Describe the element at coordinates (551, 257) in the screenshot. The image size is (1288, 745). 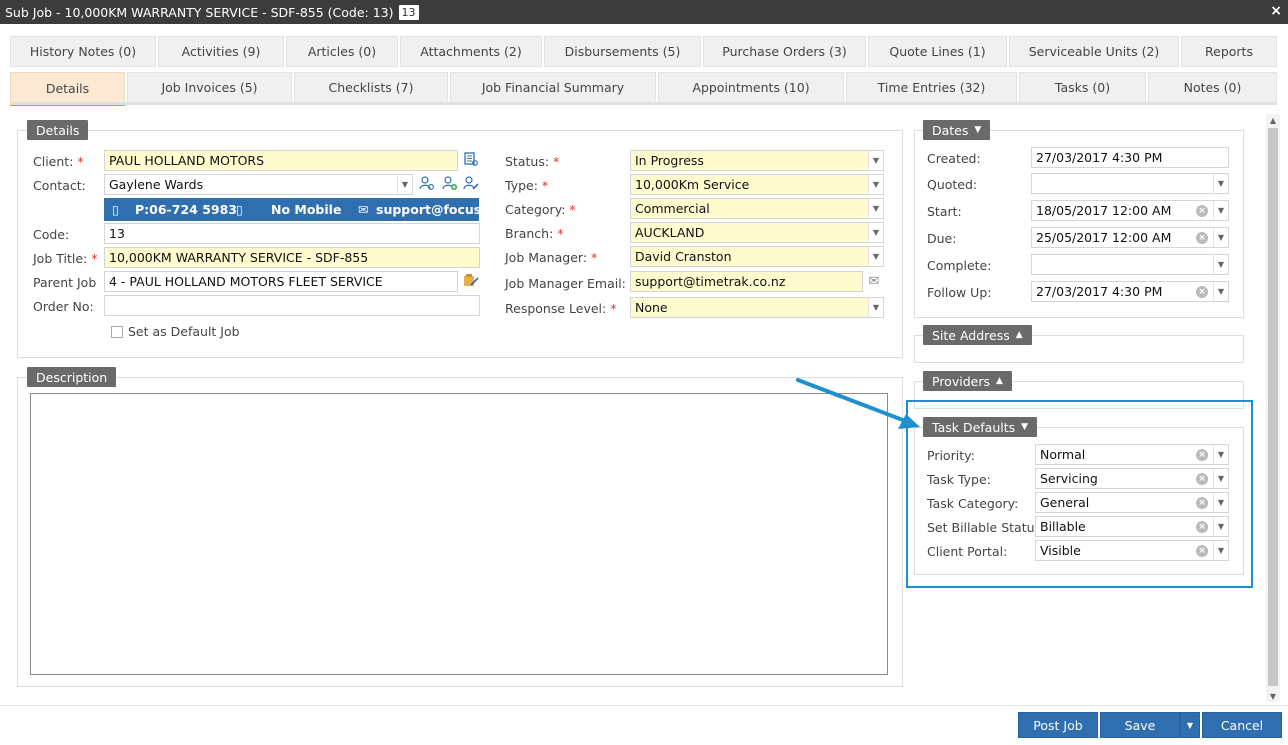
I see `job-manager-label: Job Manager: *` at that location.